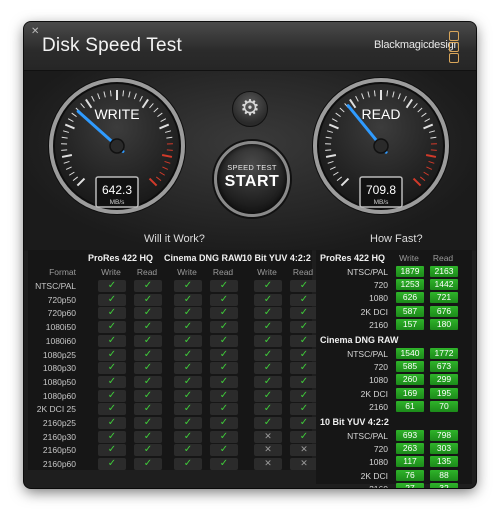  I want to click on write-speed-unit: MB/s, so click(118, 202).